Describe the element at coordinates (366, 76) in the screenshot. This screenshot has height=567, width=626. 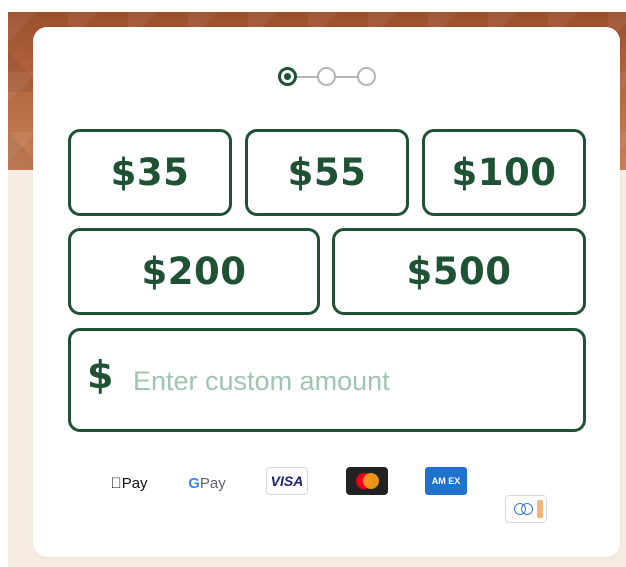
I see `step-3-indicator` at that location.